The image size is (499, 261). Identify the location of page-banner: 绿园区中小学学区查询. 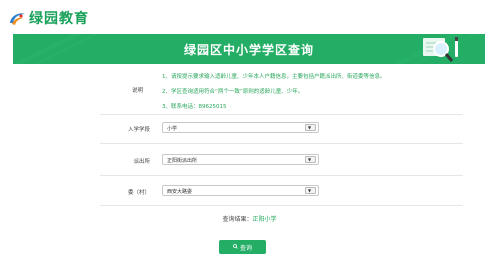
(249, 49).